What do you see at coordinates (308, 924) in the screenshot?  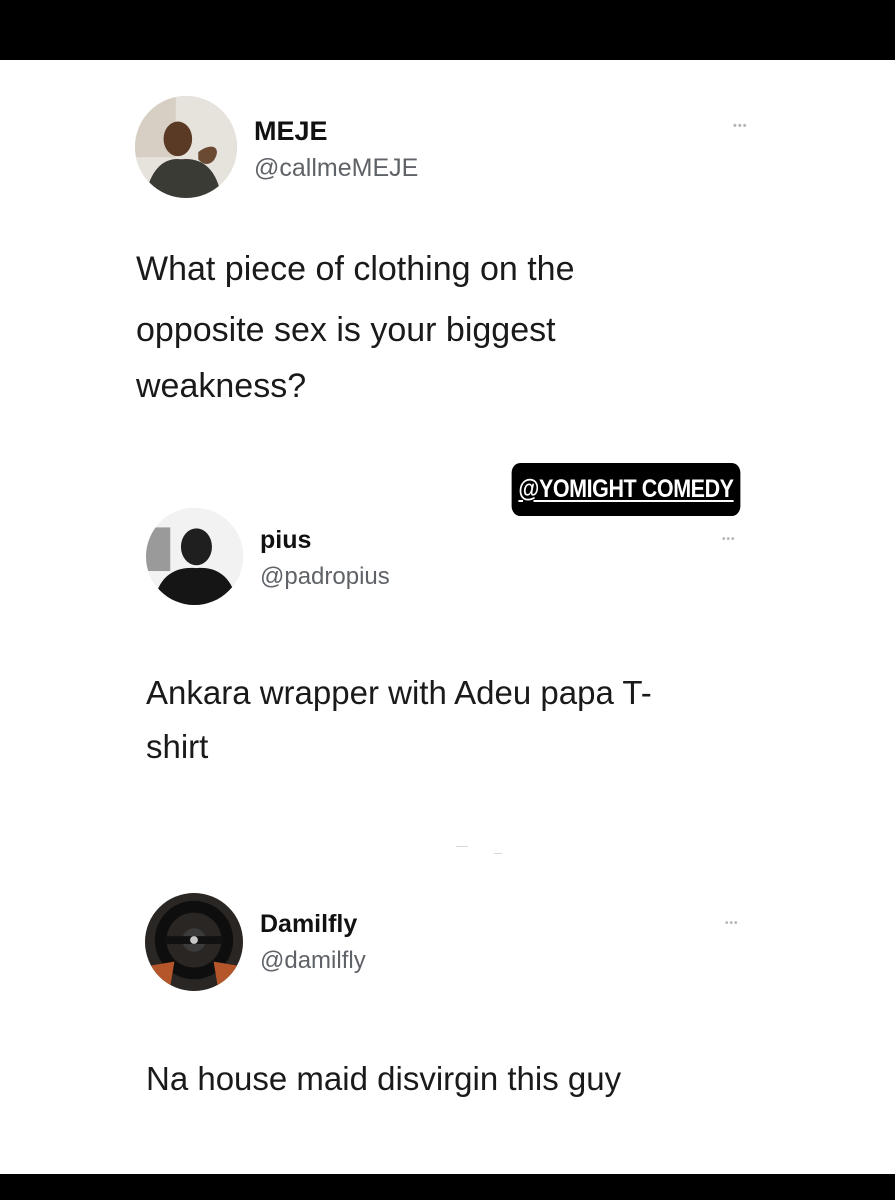 I see `display-name-damilfly: Damilfly` at bounding box center [308, 924].